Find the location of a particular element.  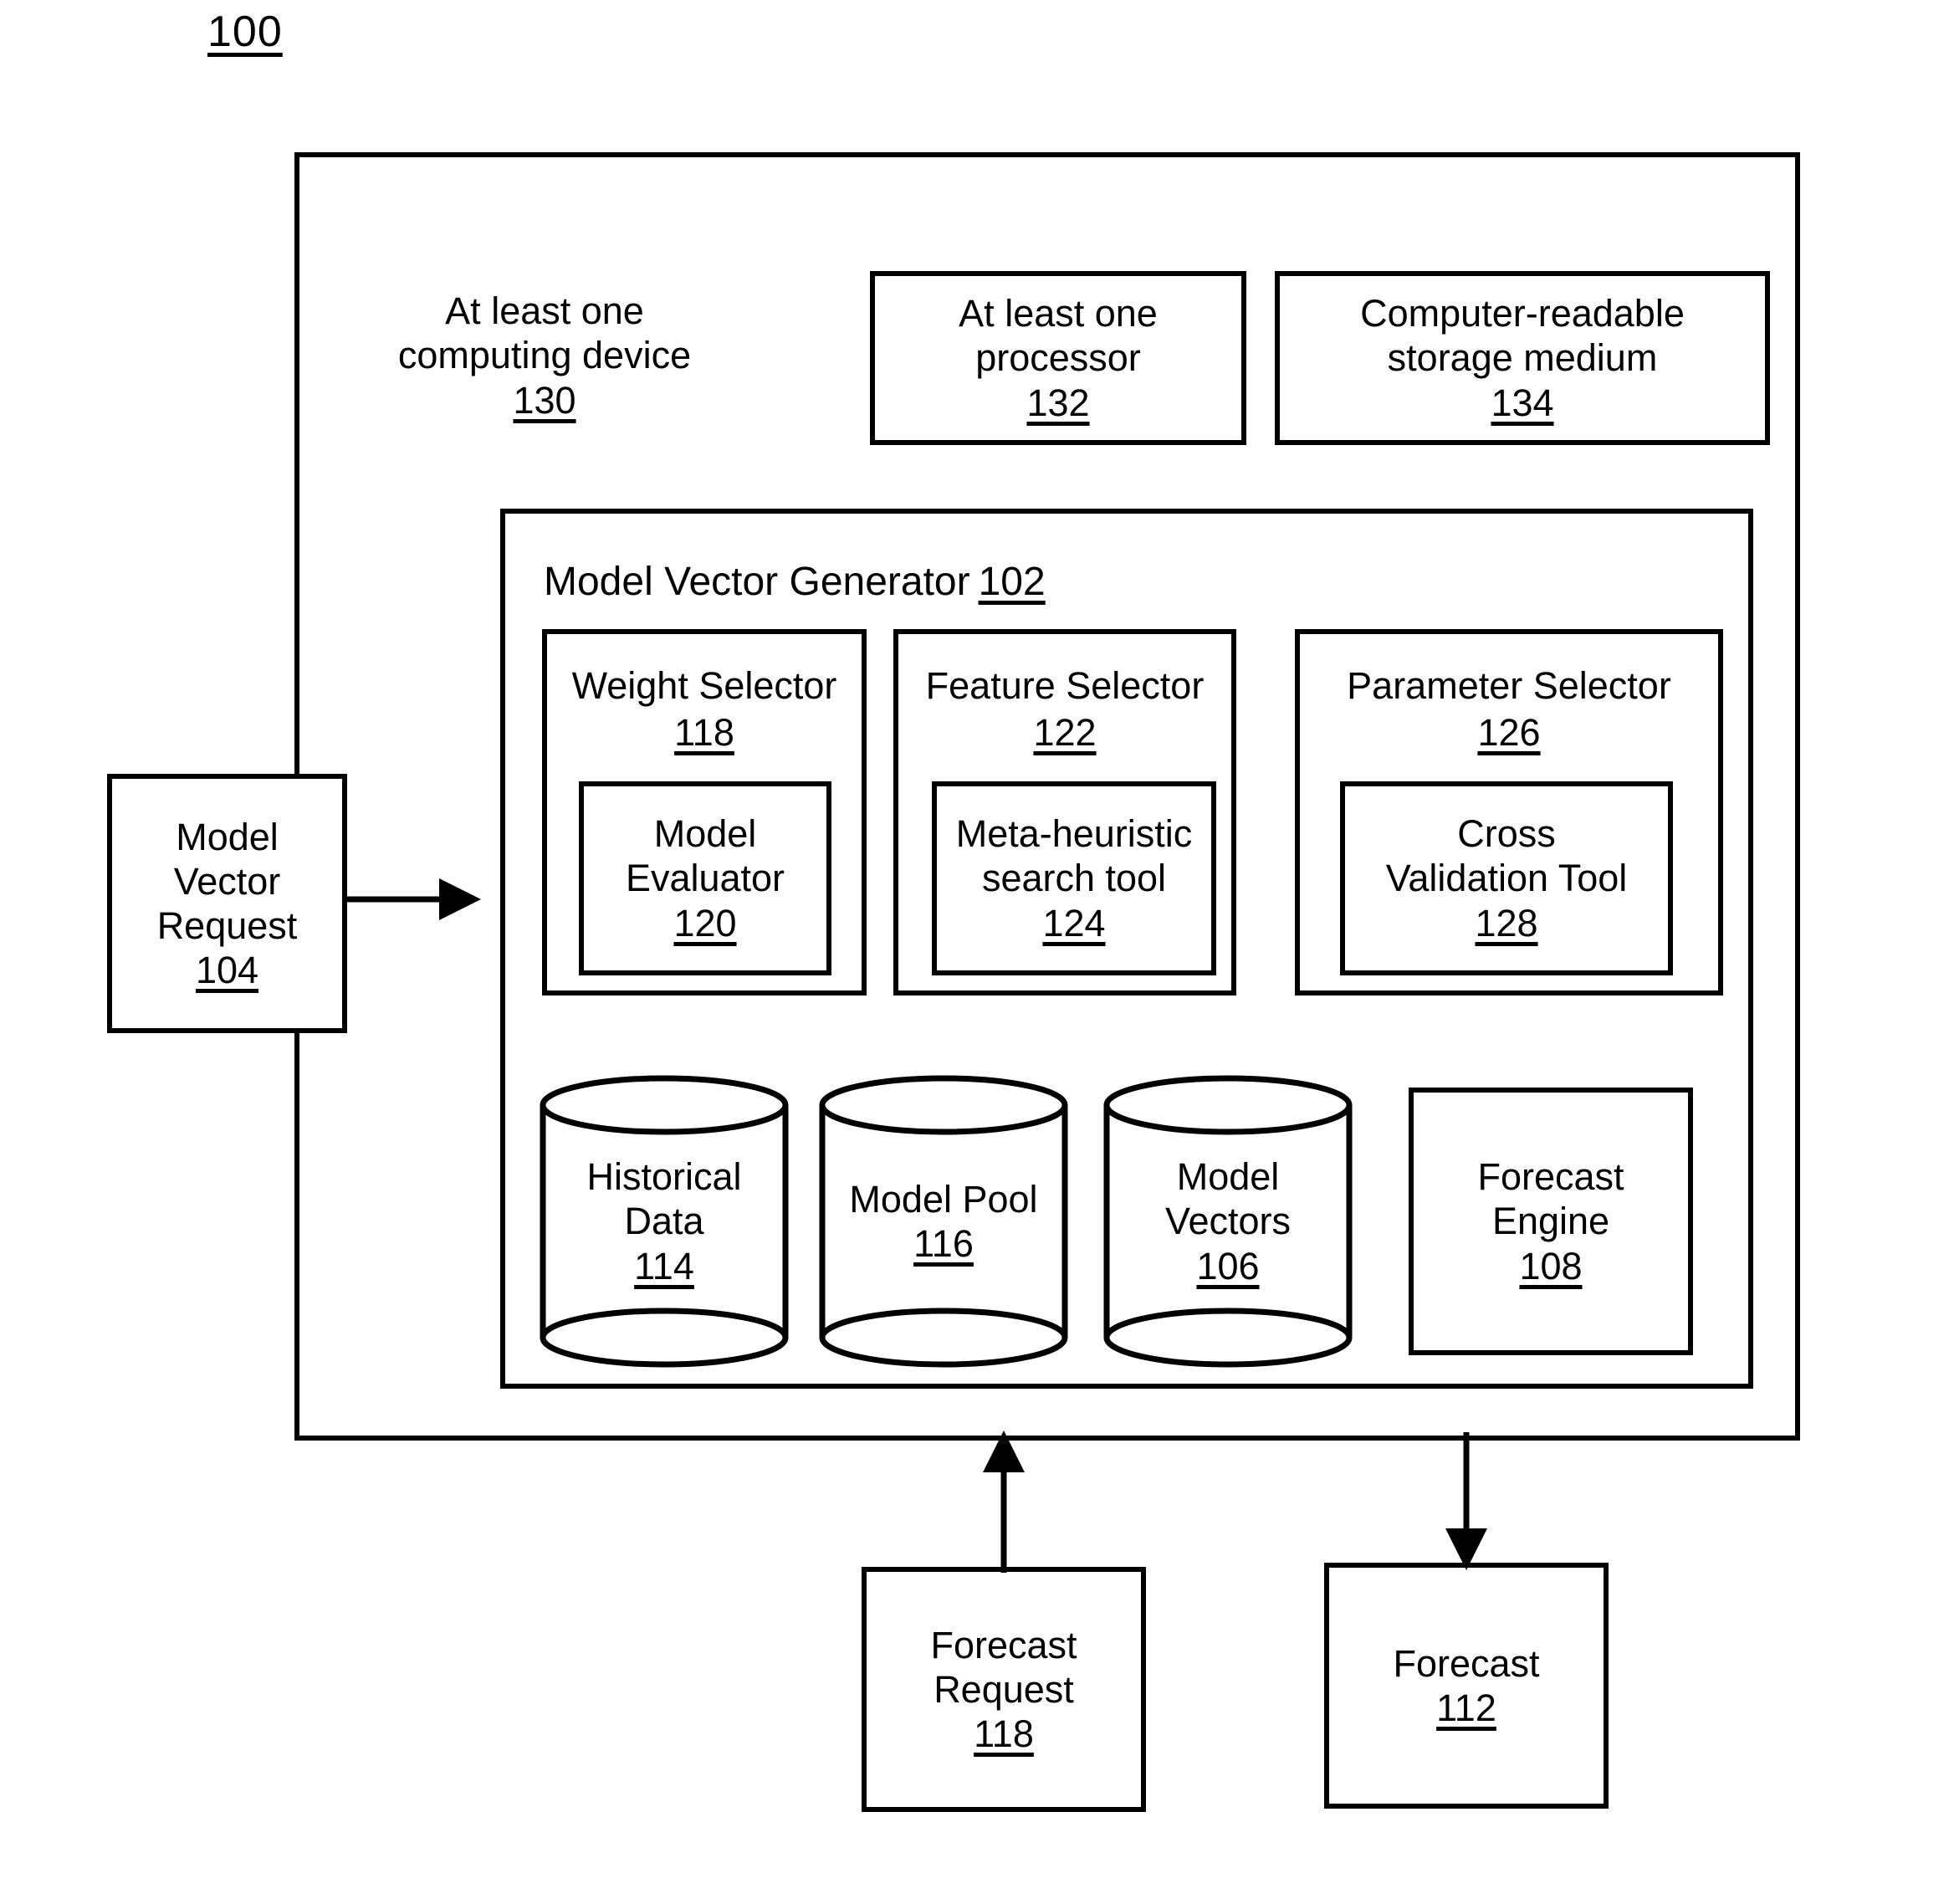

model-vectors-line2: Vectors is located at coordinates (1228, 1221).